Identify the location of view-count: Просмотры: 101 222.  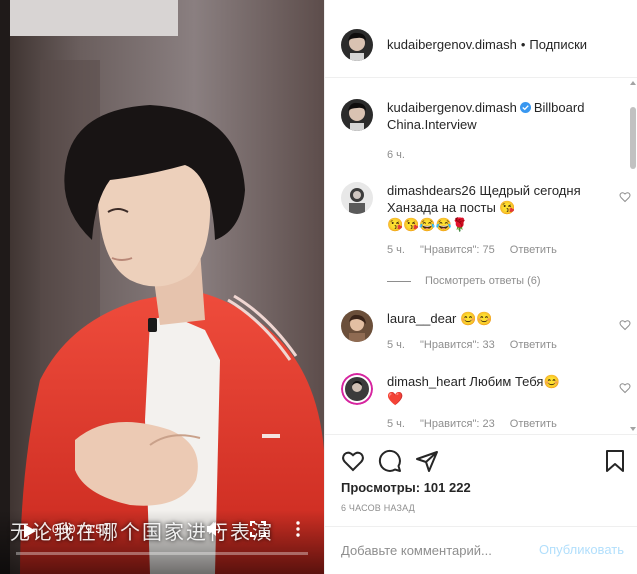
(406, 487).